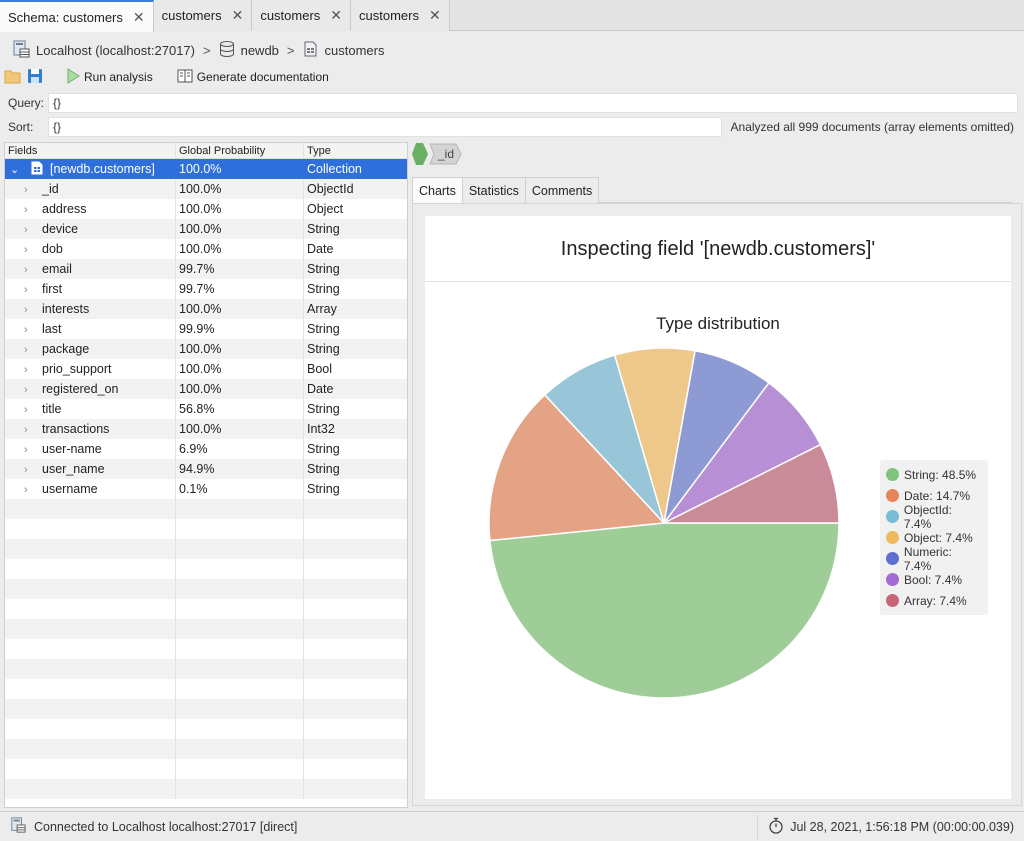 Image resolution: width=1024 pixels, height=841 pixels. Describe the element at coordinates (927, 558) in the screenshot. I see `legend-label: Numeric: 7.4%` at that location.